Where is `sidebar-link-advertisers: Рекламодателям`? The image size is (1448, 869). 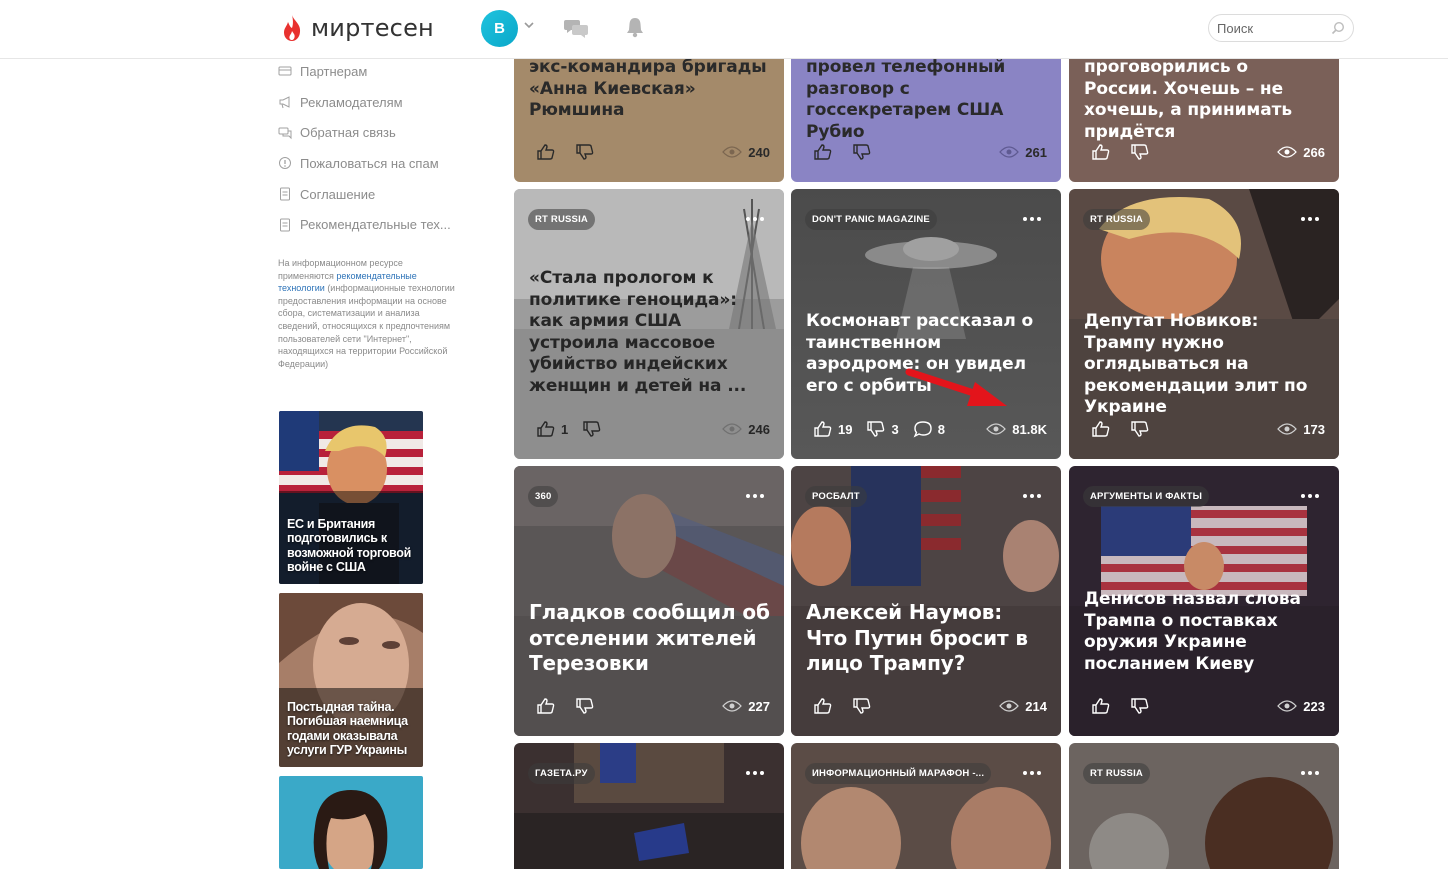
sidebar-link-advertisers: Рекламодателям is located at coordinates (378, 102).